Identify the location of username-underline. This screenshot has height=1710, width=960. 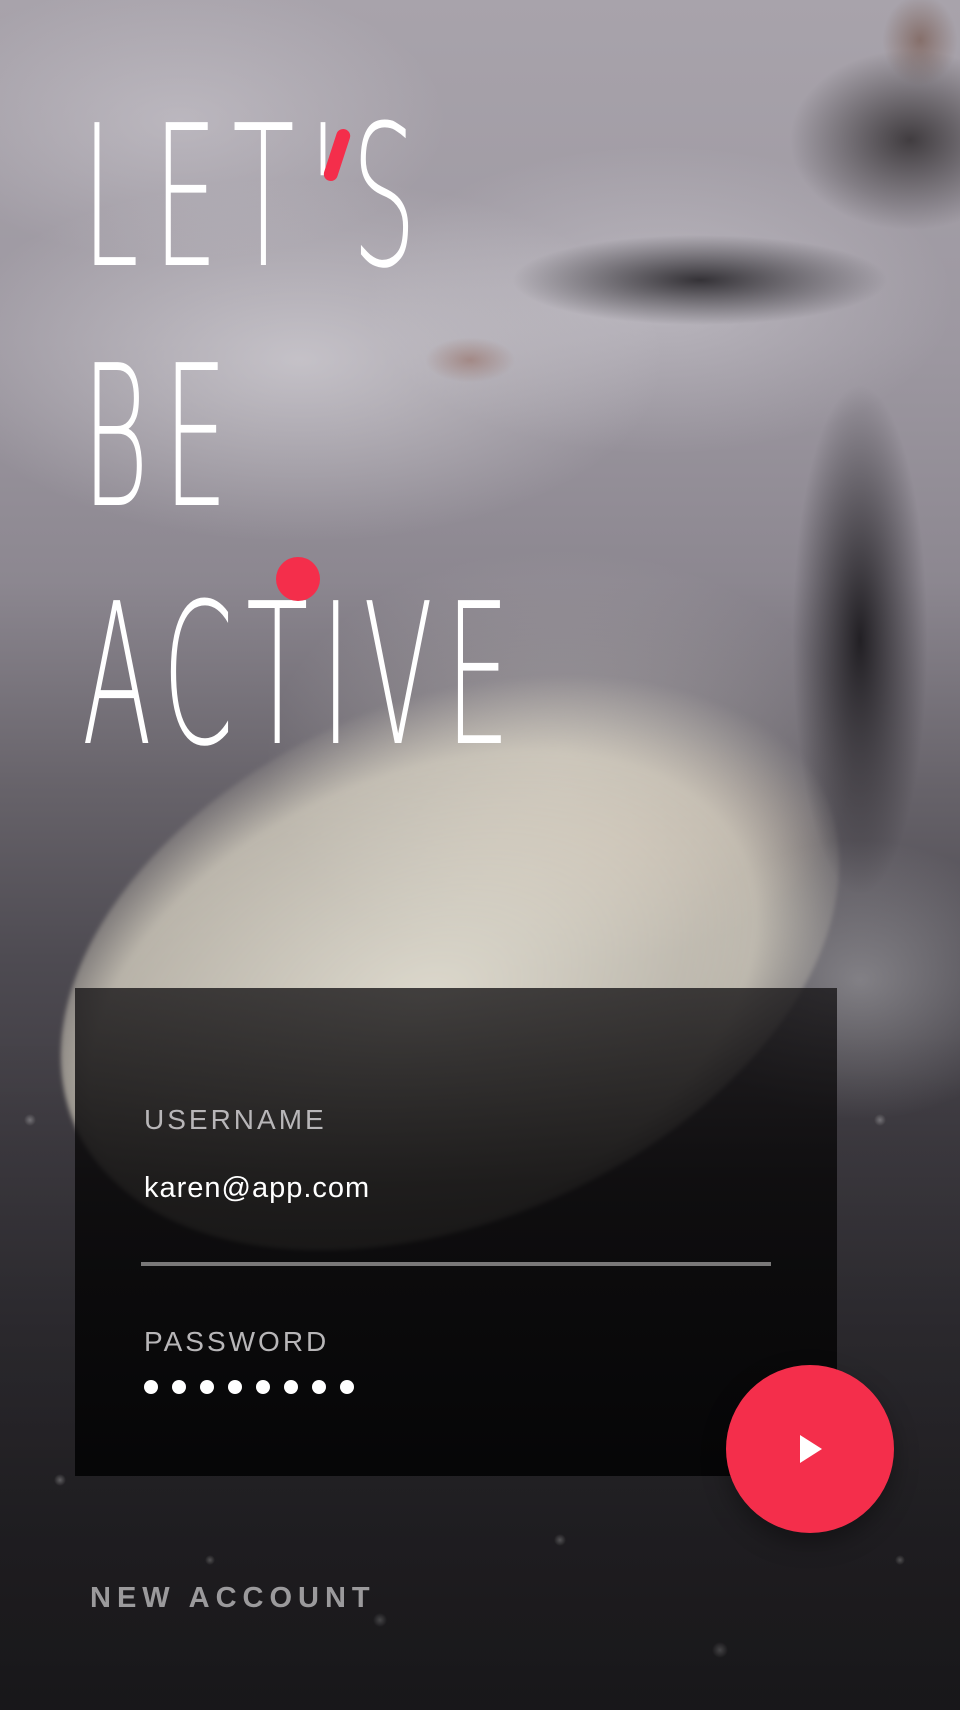
(456, 1264).